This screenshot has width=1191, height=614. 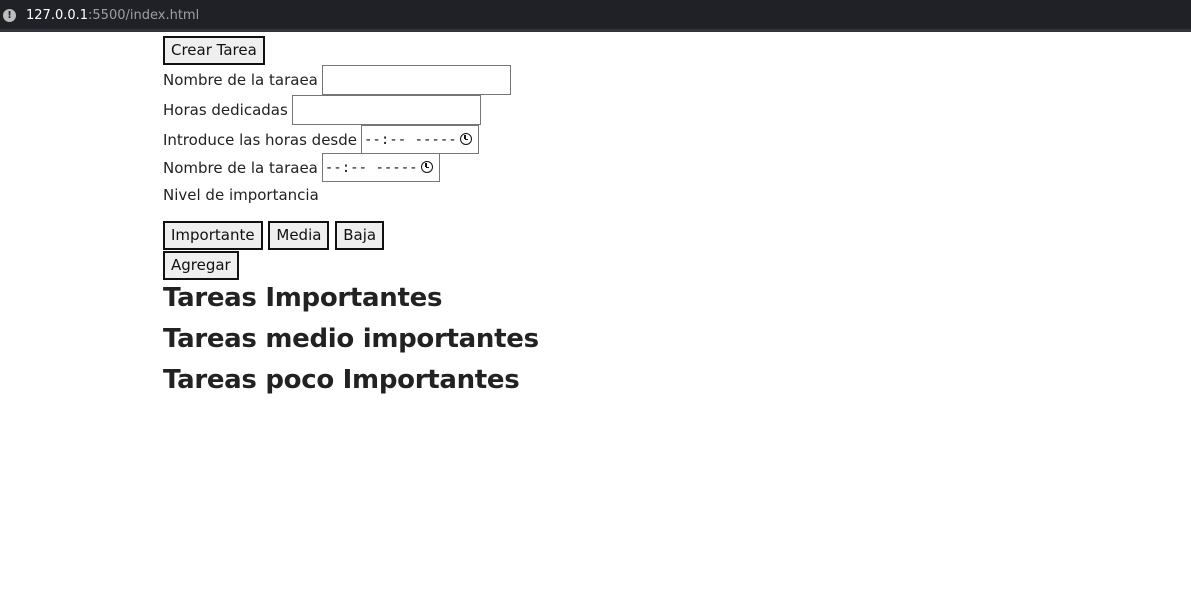 What do you see at coordinates (416, 80) in the screenshot?
I see `task-name-input` at bounding box center [416, 80].